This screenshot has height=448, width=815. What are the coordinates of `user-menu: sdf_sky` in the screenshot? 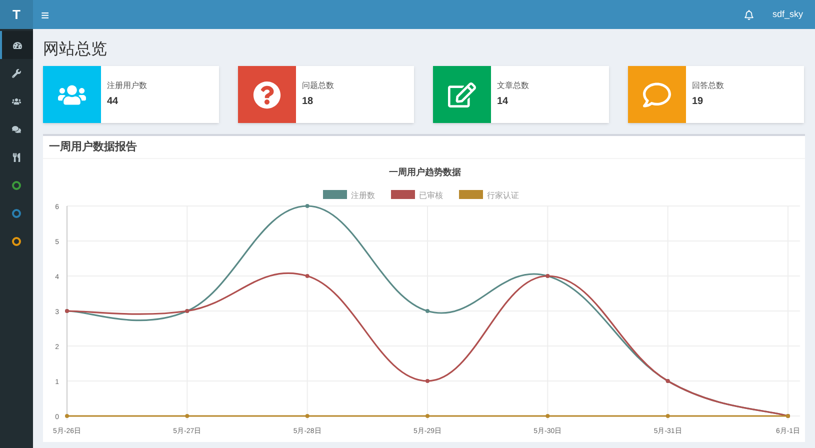 It's located at (787, 15).